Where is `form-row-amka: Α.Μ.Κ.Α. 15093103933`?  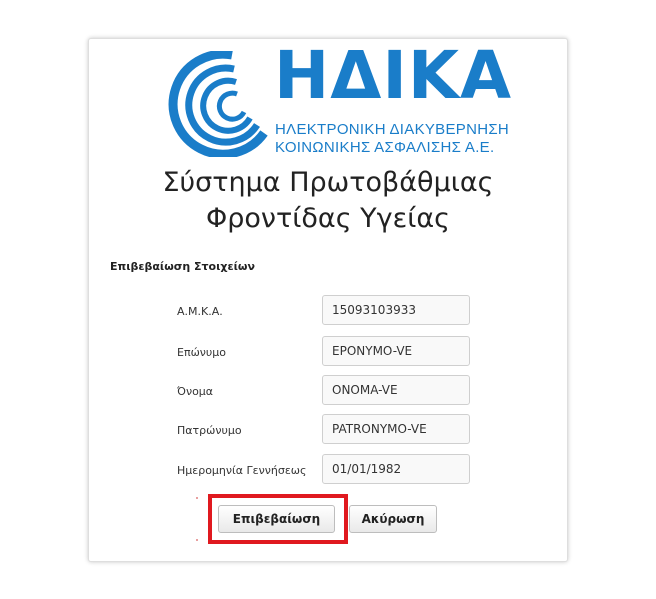
form-row-amka: Α.Μ.Κ.Α. 15093103933 is located at coordinates (328, 311).